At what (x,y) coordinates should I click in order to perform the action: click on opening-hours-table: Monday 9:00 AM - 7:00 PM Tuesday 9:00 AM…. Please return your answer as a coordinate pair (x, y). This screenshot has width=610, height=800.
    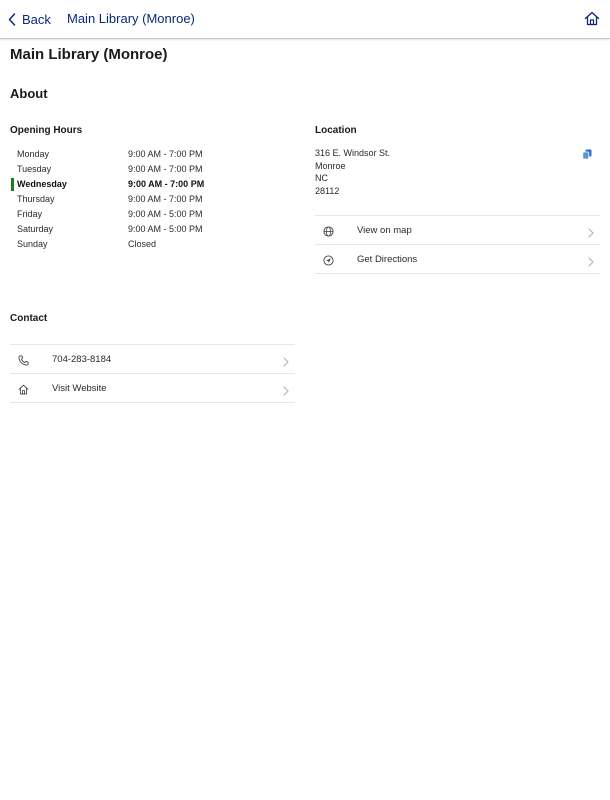
    Looking at the image, I should click on (155, 199).